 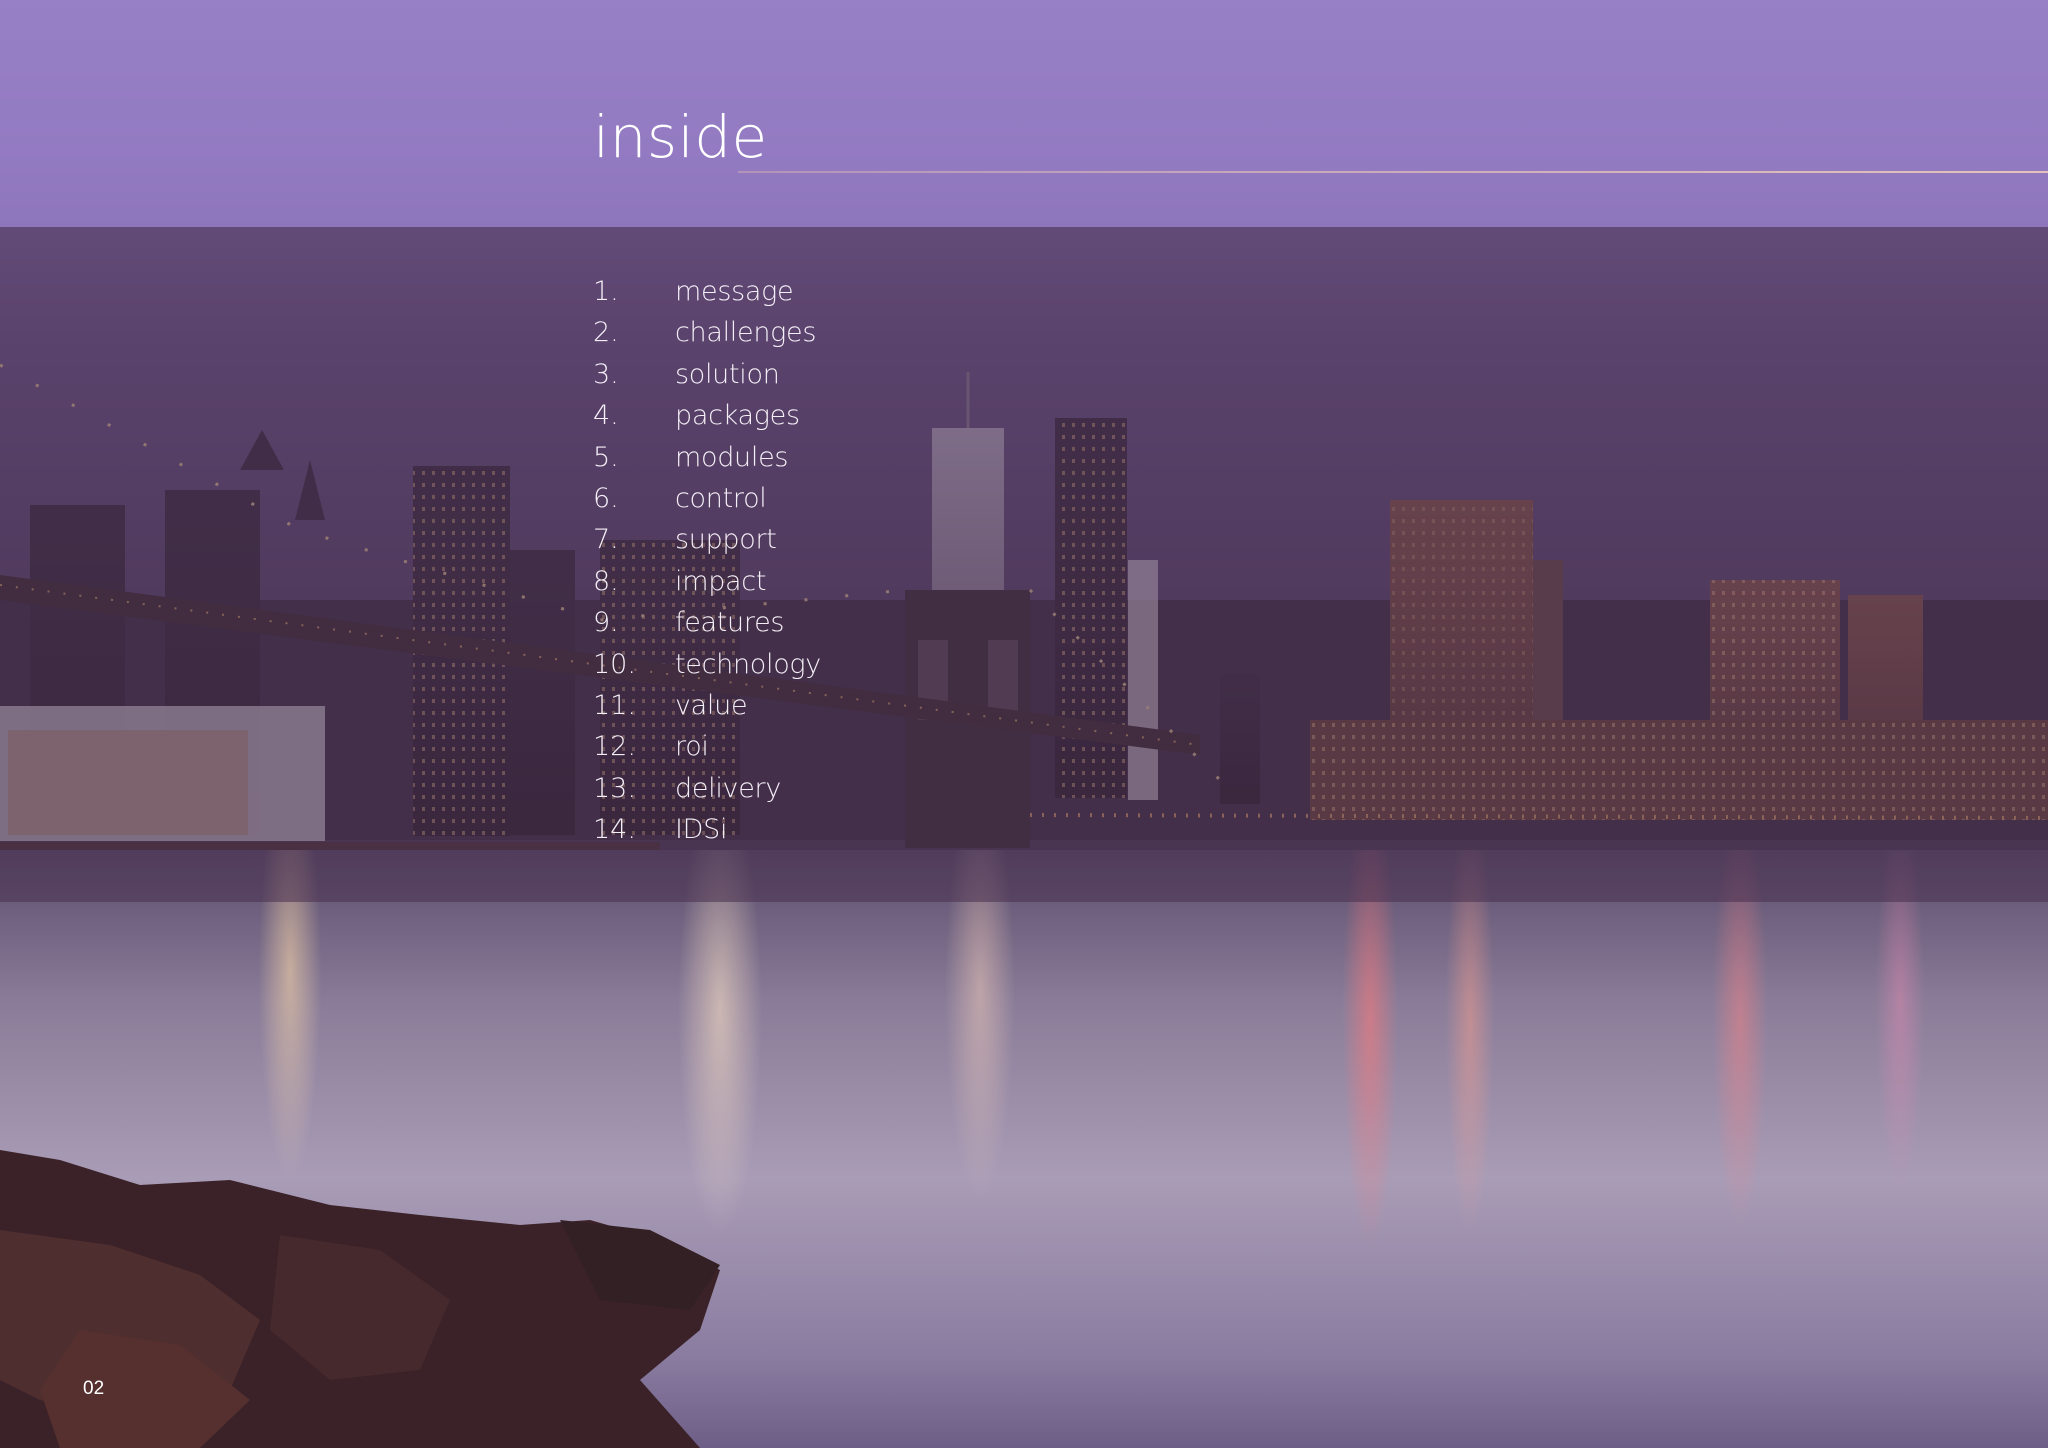 I want to click on toc-label: roi, so click(x=692, y=747).